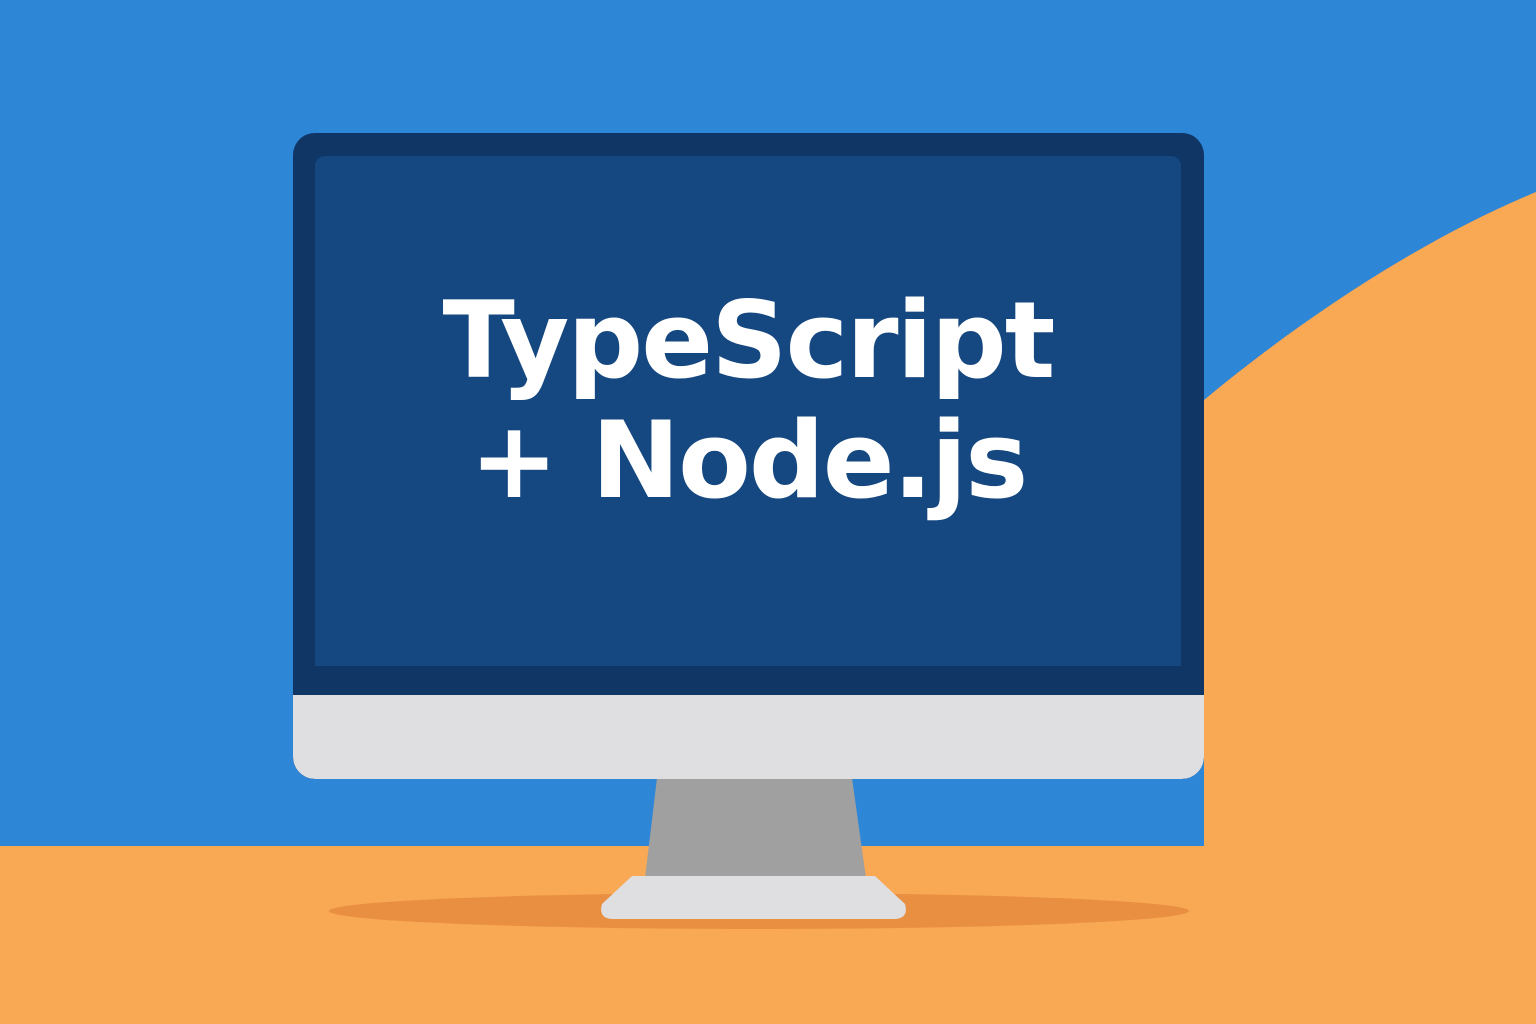 The width and height of the screenshot is (1536, 1024). Describe the element at coordinates (753, 897) in the screenshot. I see `stand-base` at that location.